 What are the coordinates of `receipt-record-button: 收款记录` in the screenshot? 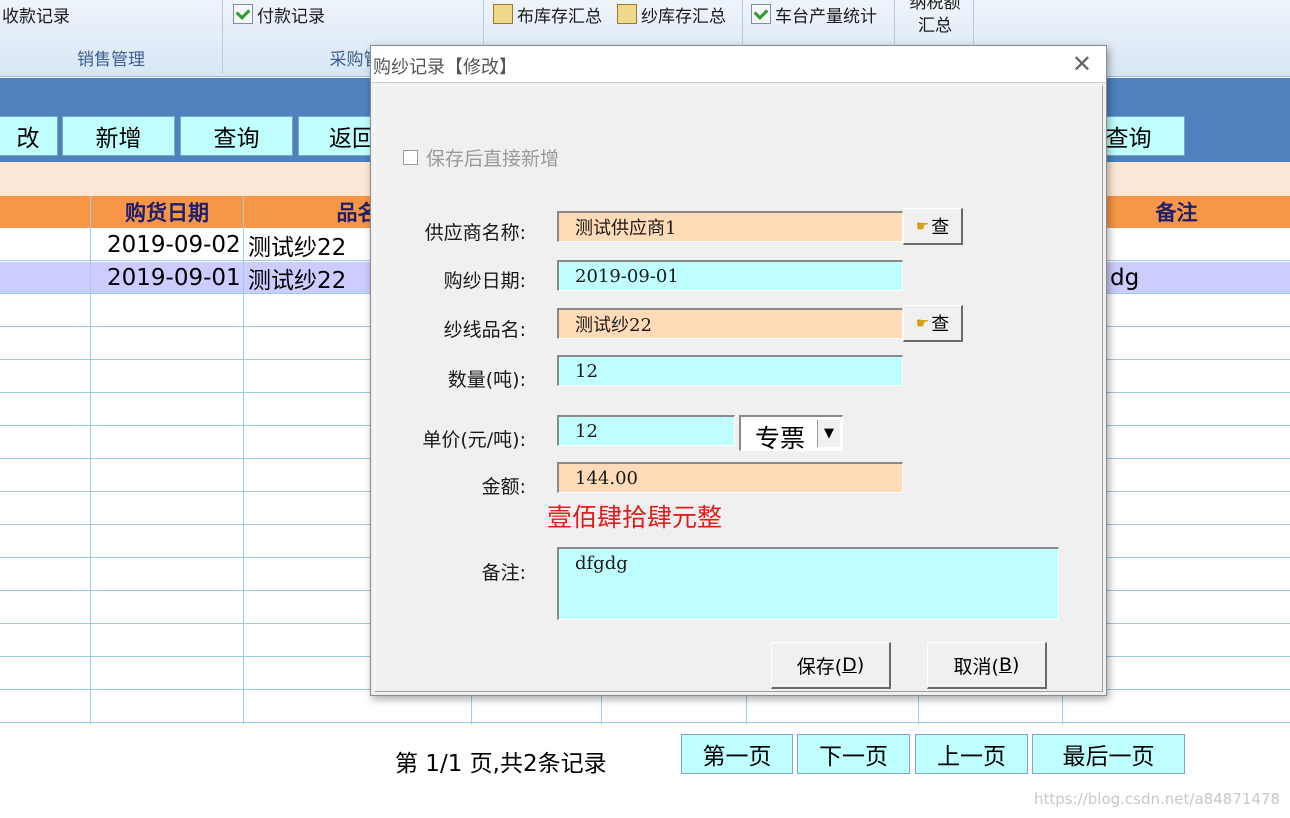 It's located at (36, 14).